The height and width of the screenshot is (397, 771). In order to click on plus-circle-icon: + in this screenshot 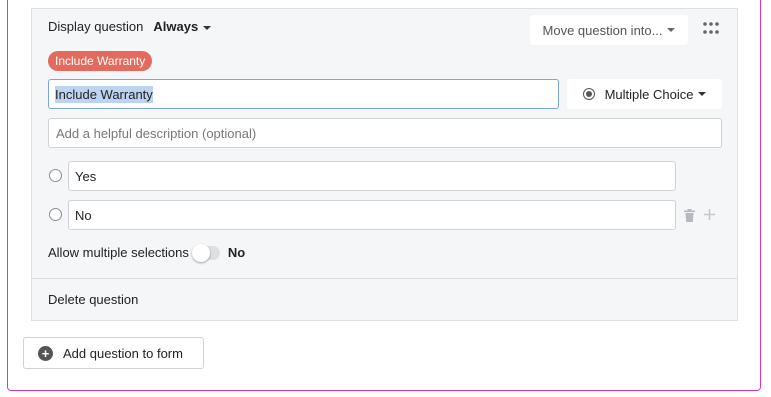, I will do `click(45, 353)`.